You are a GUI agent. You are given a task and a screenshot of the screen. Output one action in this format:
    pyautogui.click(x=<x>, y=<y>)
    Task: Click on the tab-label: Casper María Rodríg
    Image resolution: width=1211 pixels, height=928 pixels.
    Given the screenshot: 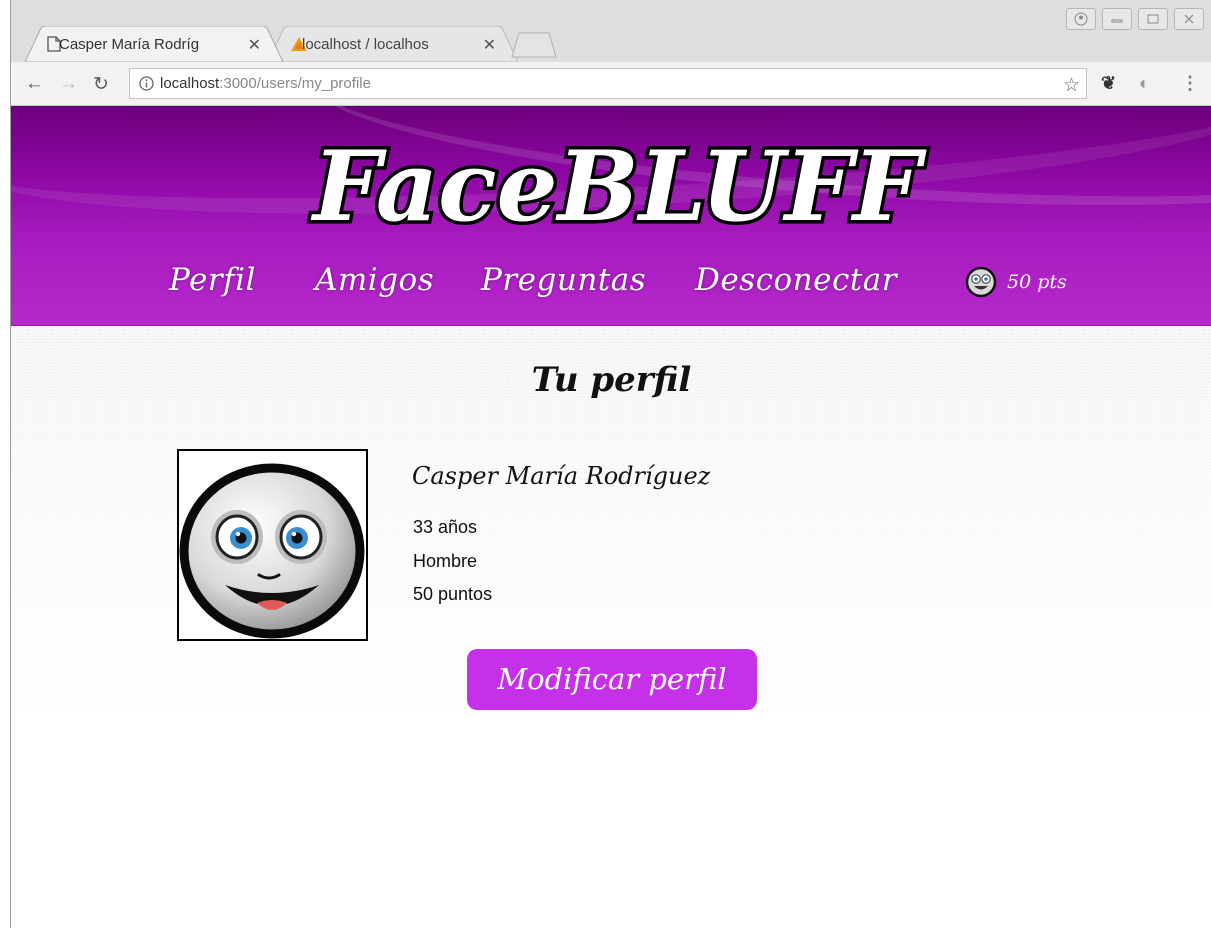 What is the action you would take?
    pyautogui.click(x=129, y=44)
    